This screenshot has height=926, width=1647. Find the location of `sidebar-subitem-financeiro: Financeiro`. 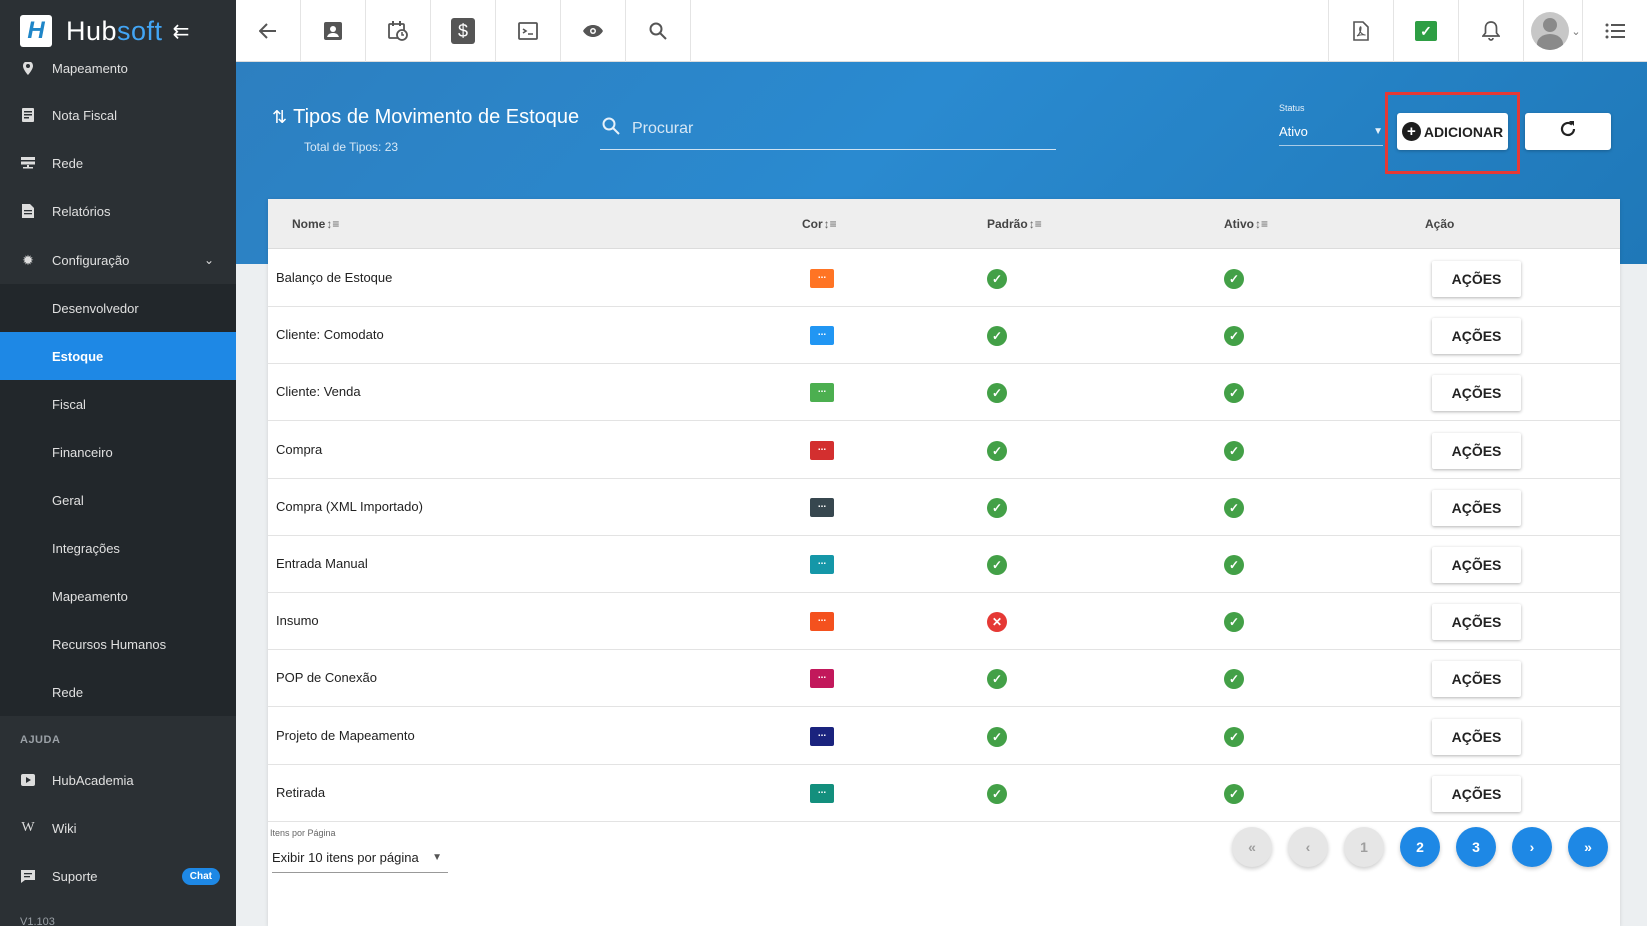

sidebar-subitem-financeiro: Financeiro is located at coordinates (118, 452).